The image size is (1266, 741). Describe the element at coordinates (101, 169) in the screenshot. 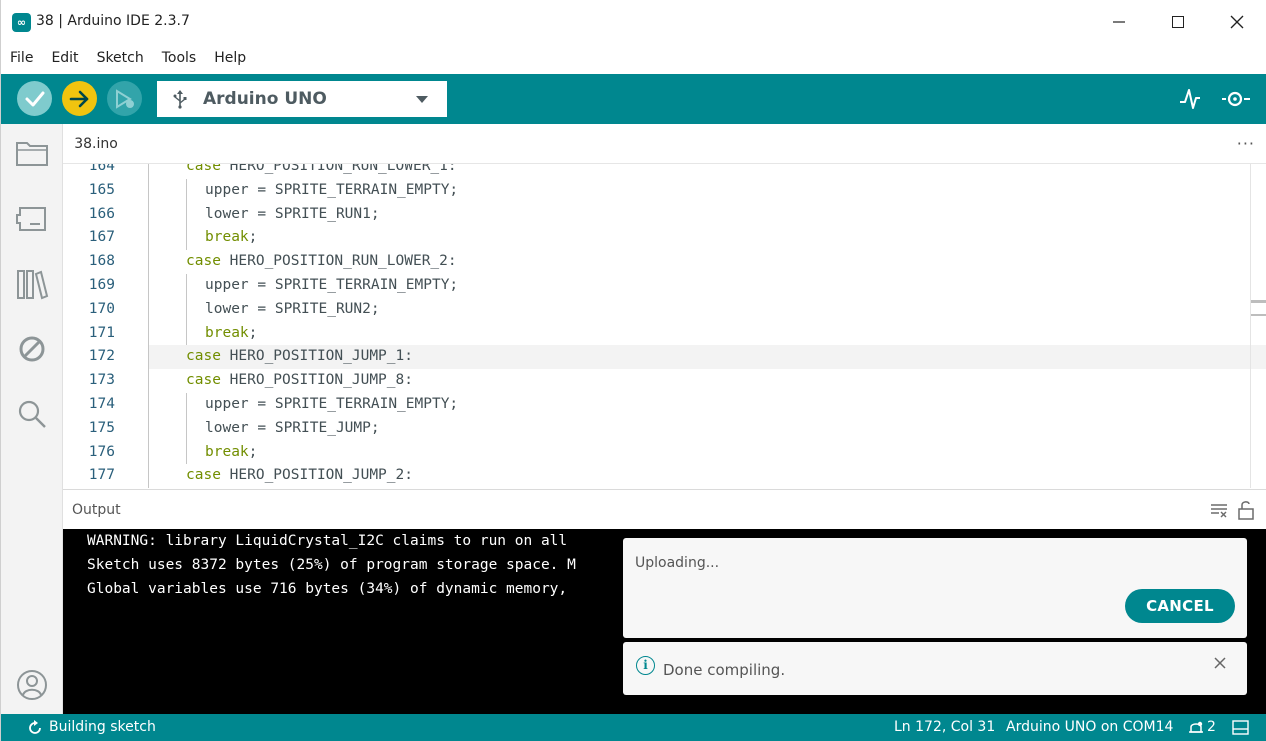

I see `line-number: 164` at that location.